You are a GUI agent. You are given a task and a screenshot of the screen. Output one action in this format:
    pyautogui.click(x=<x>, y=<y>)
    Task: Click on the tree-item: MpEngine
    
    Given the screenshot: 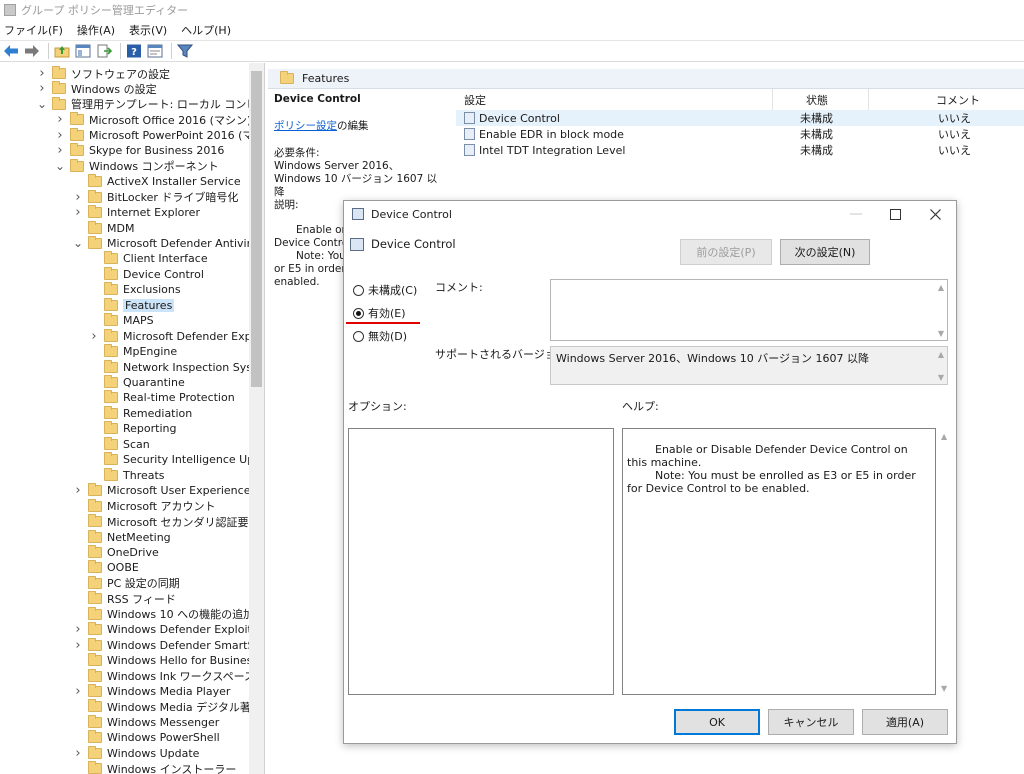 What is the action you would take?
    pyautogui.click(x=132, y=351)
    